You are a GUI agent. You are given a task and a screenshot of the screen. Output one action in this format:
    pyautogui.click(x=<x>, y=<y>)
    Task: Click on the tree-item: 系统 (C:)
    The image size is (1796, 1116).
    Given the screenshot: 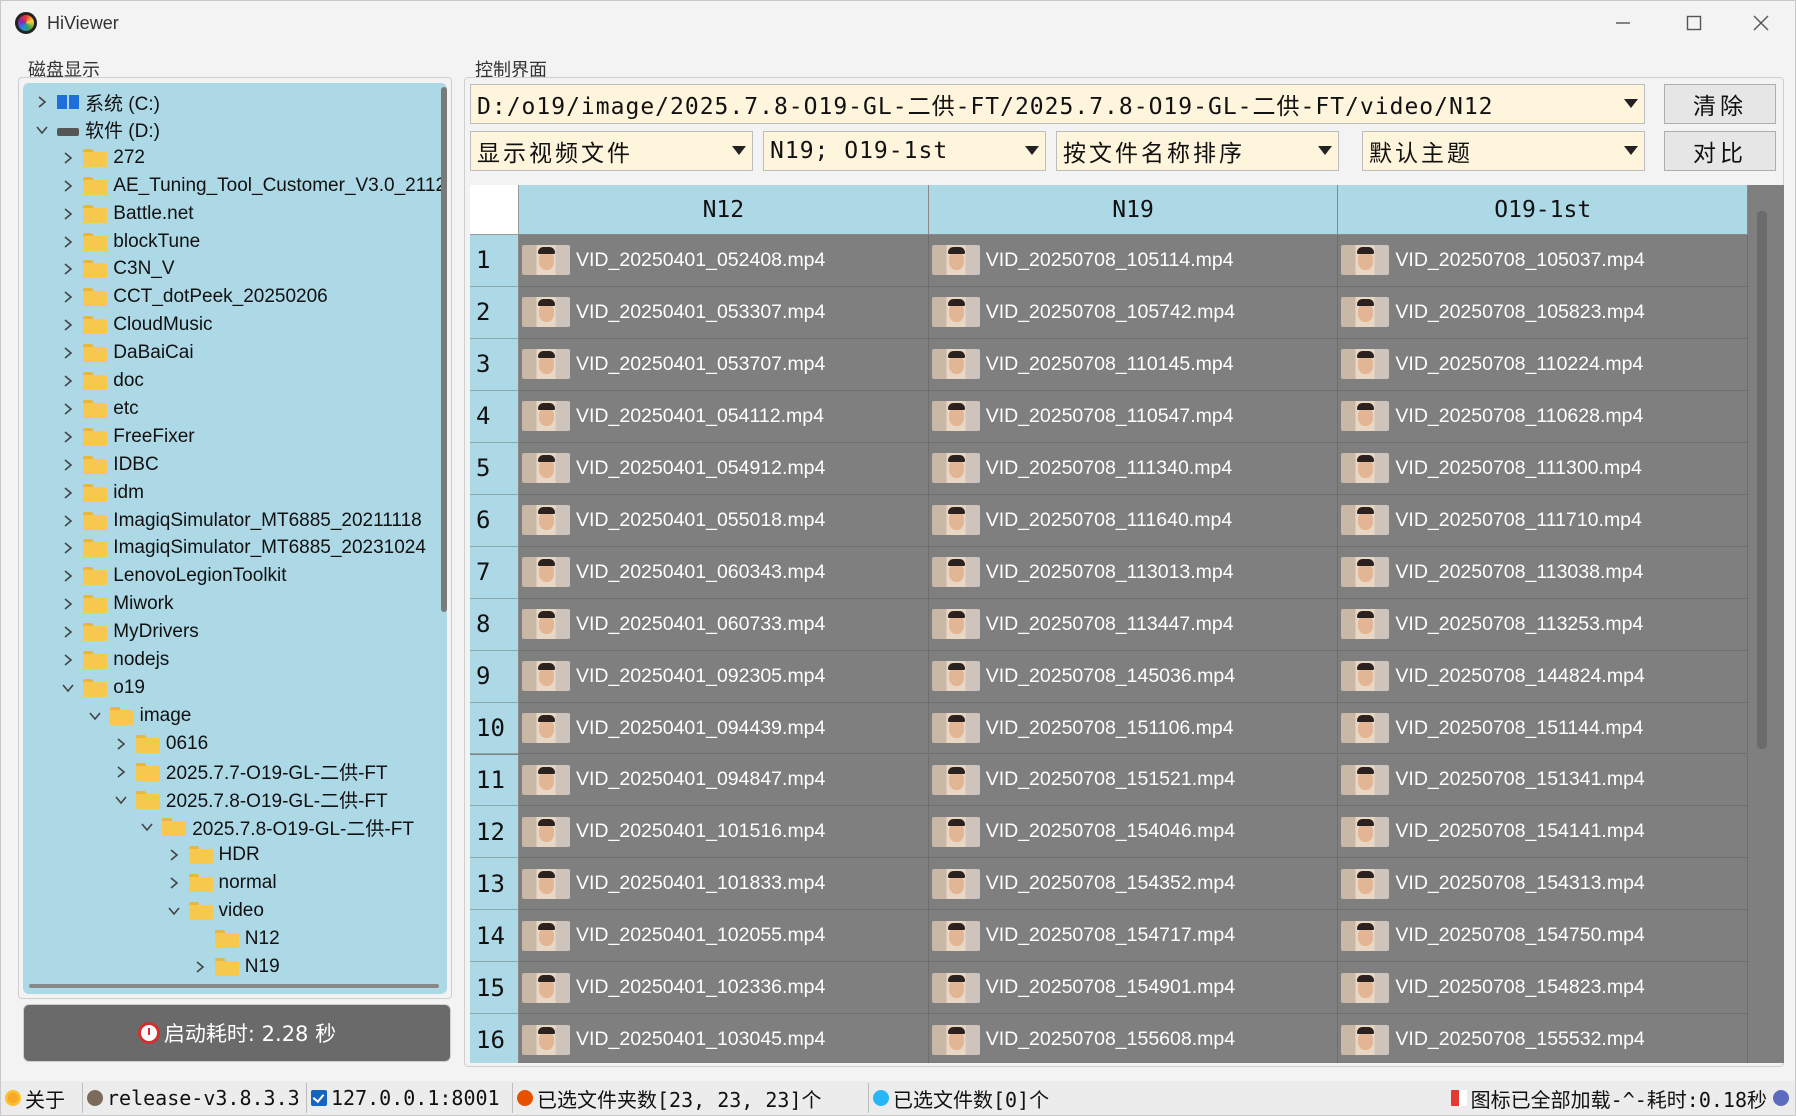 What is the action you would take?
    pyautogui.click(x=96, y=102)
    